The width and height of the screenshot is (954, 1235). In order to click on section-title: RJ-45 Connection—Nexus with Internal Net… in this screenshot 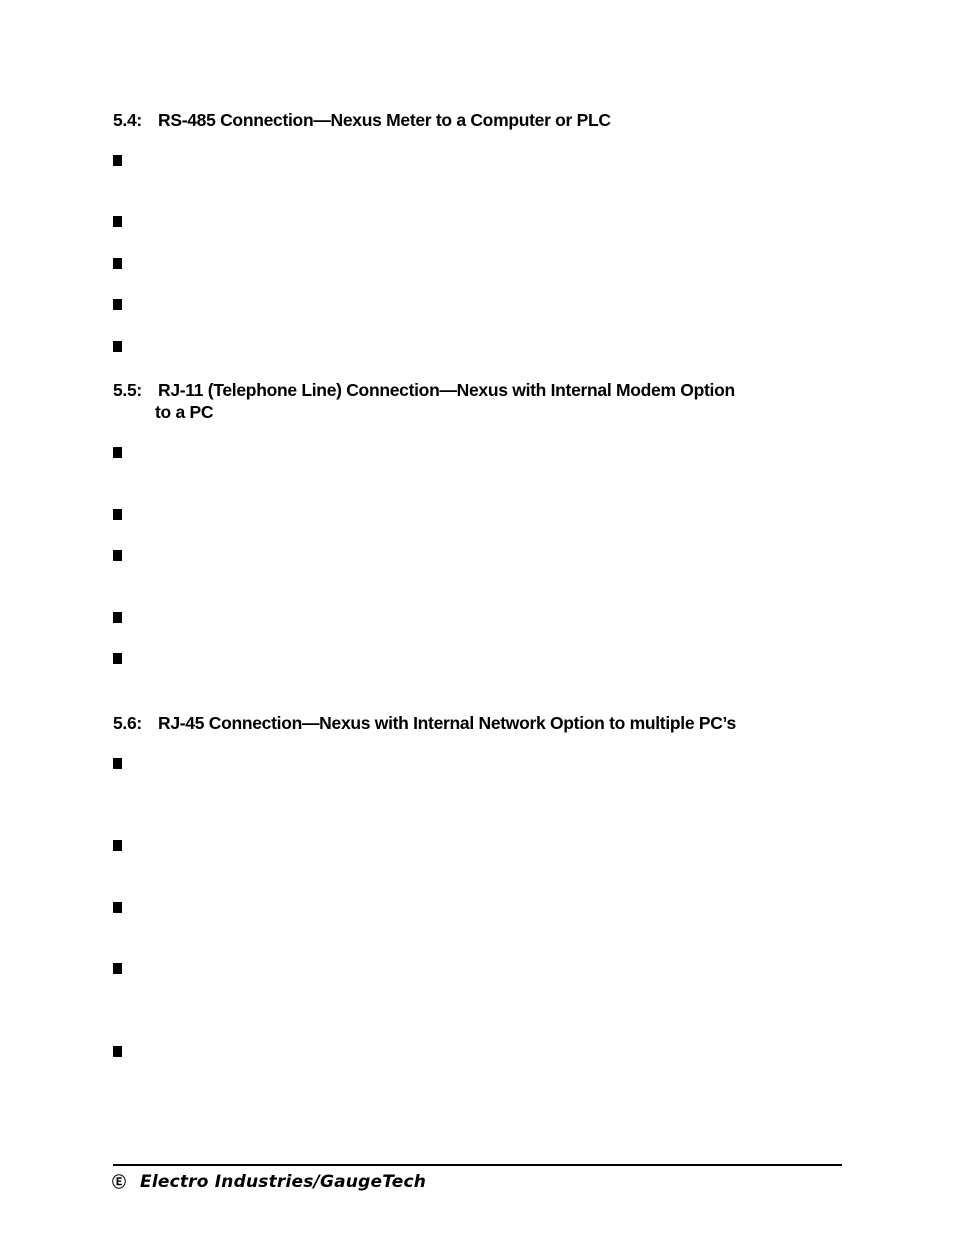, I will do `click(447, 723)`.